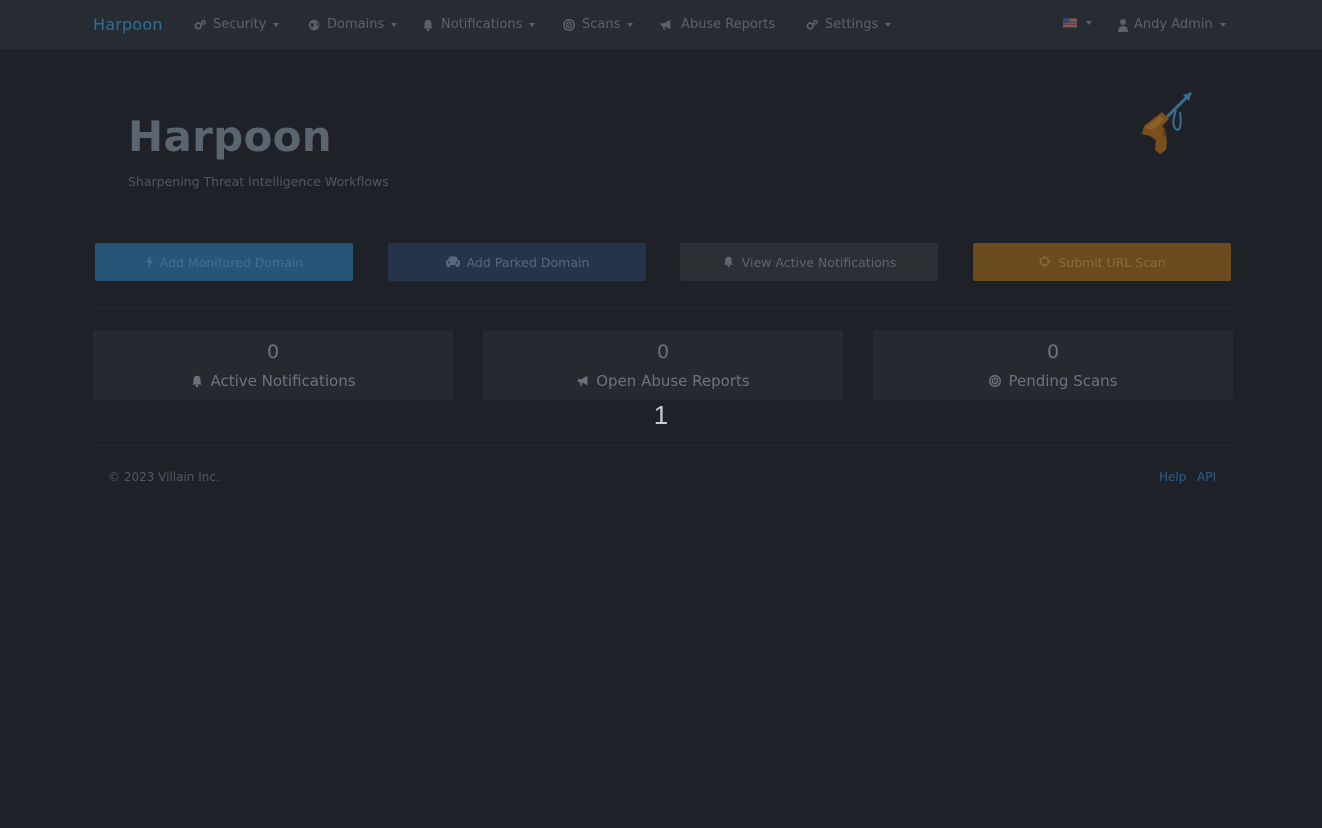 The width and height of the screenshot is (1322, 828). I want to click on stat-label: Open Abuse Reports, so click(663, 381).